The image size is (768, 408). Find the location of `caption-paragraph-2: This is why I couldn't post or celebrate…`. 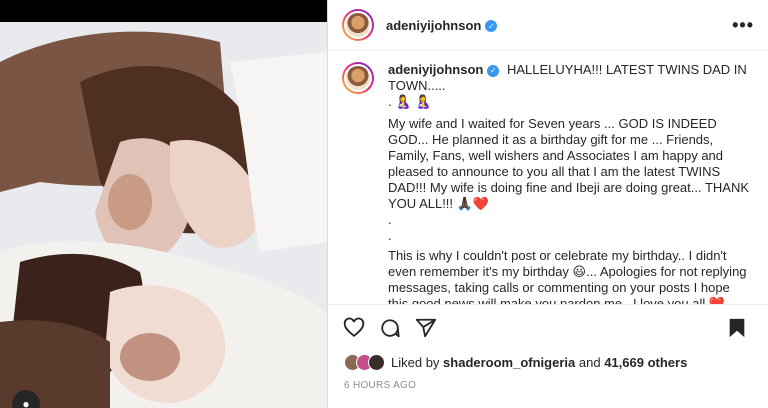

caption-paragraph-2: This is why I couldn't post or celebrate… is located at coordinates (567, 276).